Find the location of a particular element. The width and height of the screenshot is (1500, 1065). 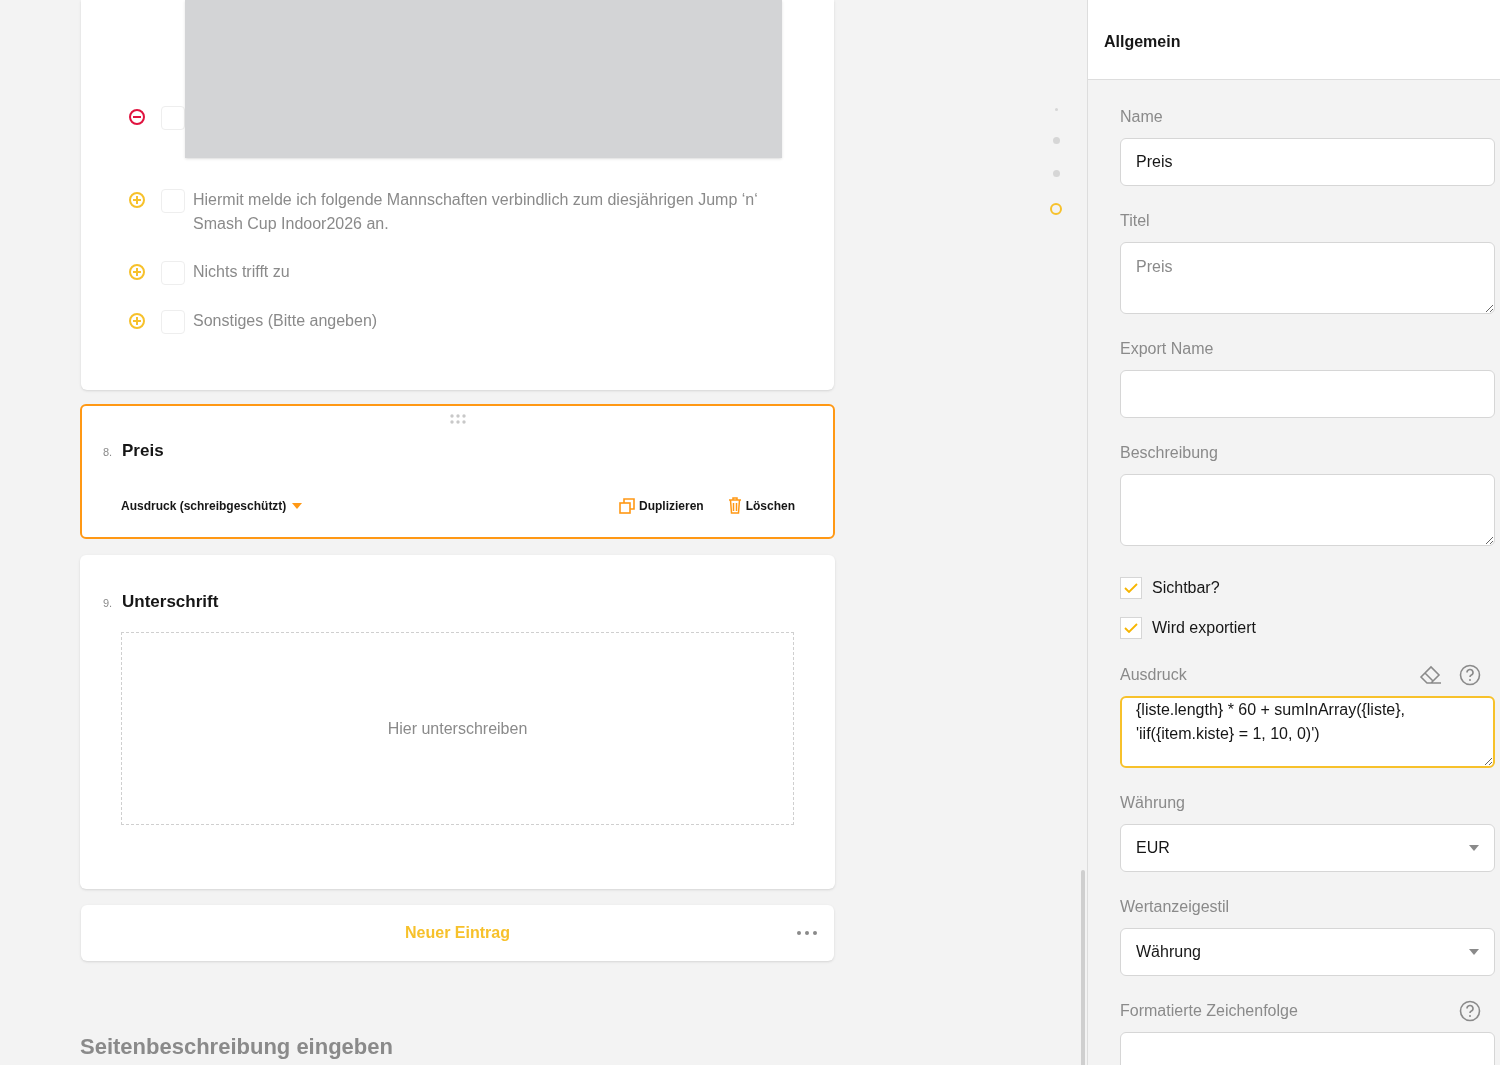

select-field: Währung is located at coordinates (1307, 952).